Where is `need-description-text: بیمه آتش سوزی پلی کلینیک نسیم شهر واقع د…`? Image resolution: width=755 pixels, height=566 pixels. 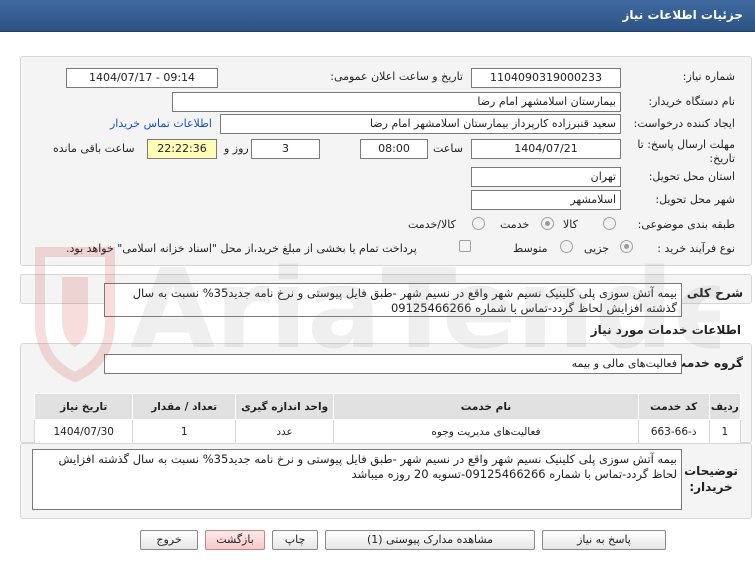 need-description-text: بیمه آتش سوزی پلی کلینیک نسیم شهر واقع د… is located at coordinates (393, 300).